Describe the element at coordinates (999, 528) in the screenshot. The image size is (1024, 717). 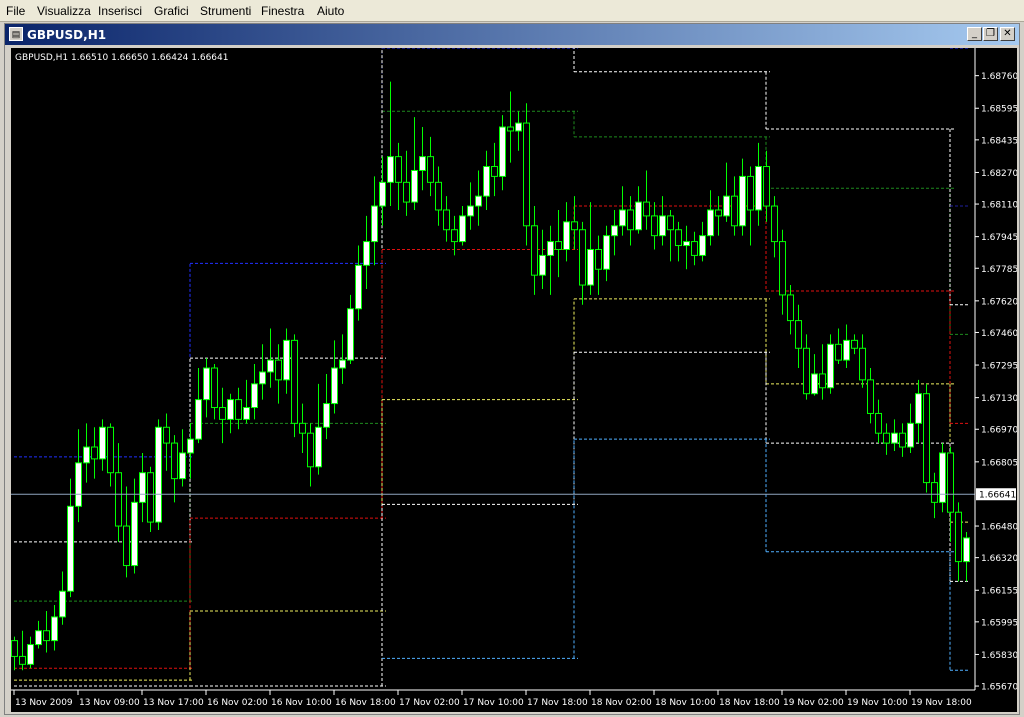
I see `price-tick-label: 1.66480` at that location.